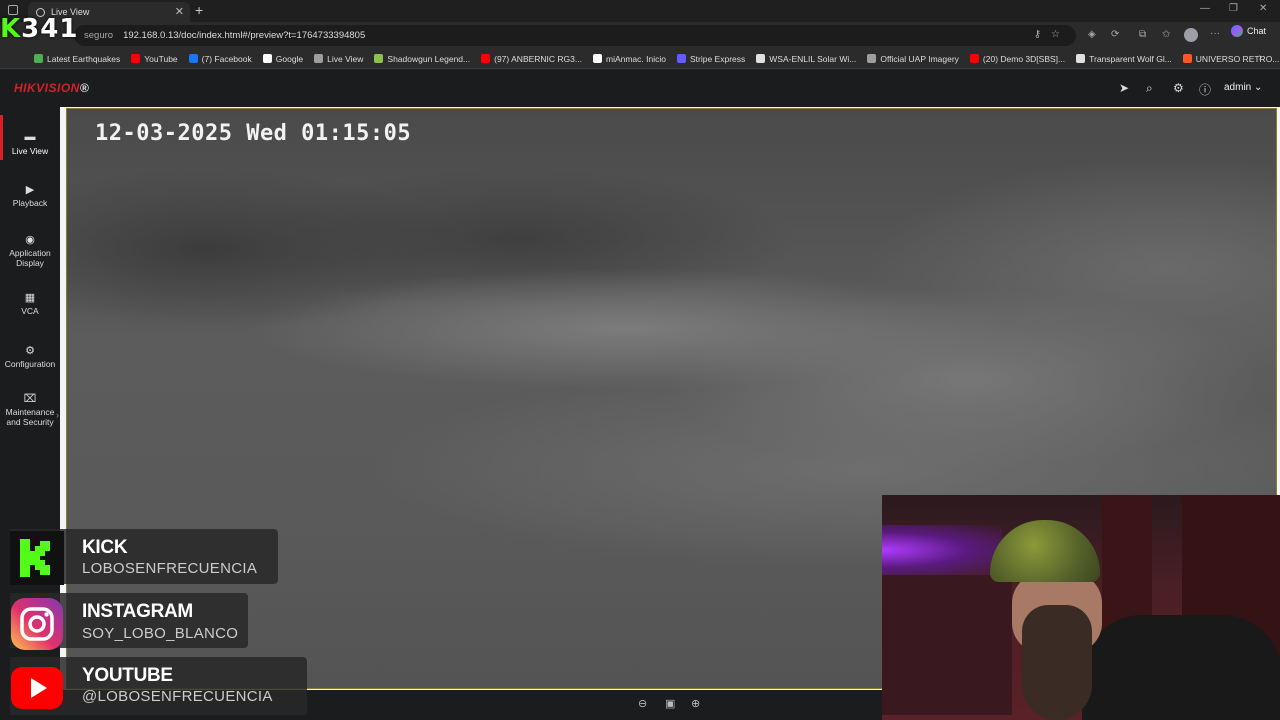  Describe the element at coordinates (1092, 34) in the screenshot. I see `extension-icon: ◈` at that location.